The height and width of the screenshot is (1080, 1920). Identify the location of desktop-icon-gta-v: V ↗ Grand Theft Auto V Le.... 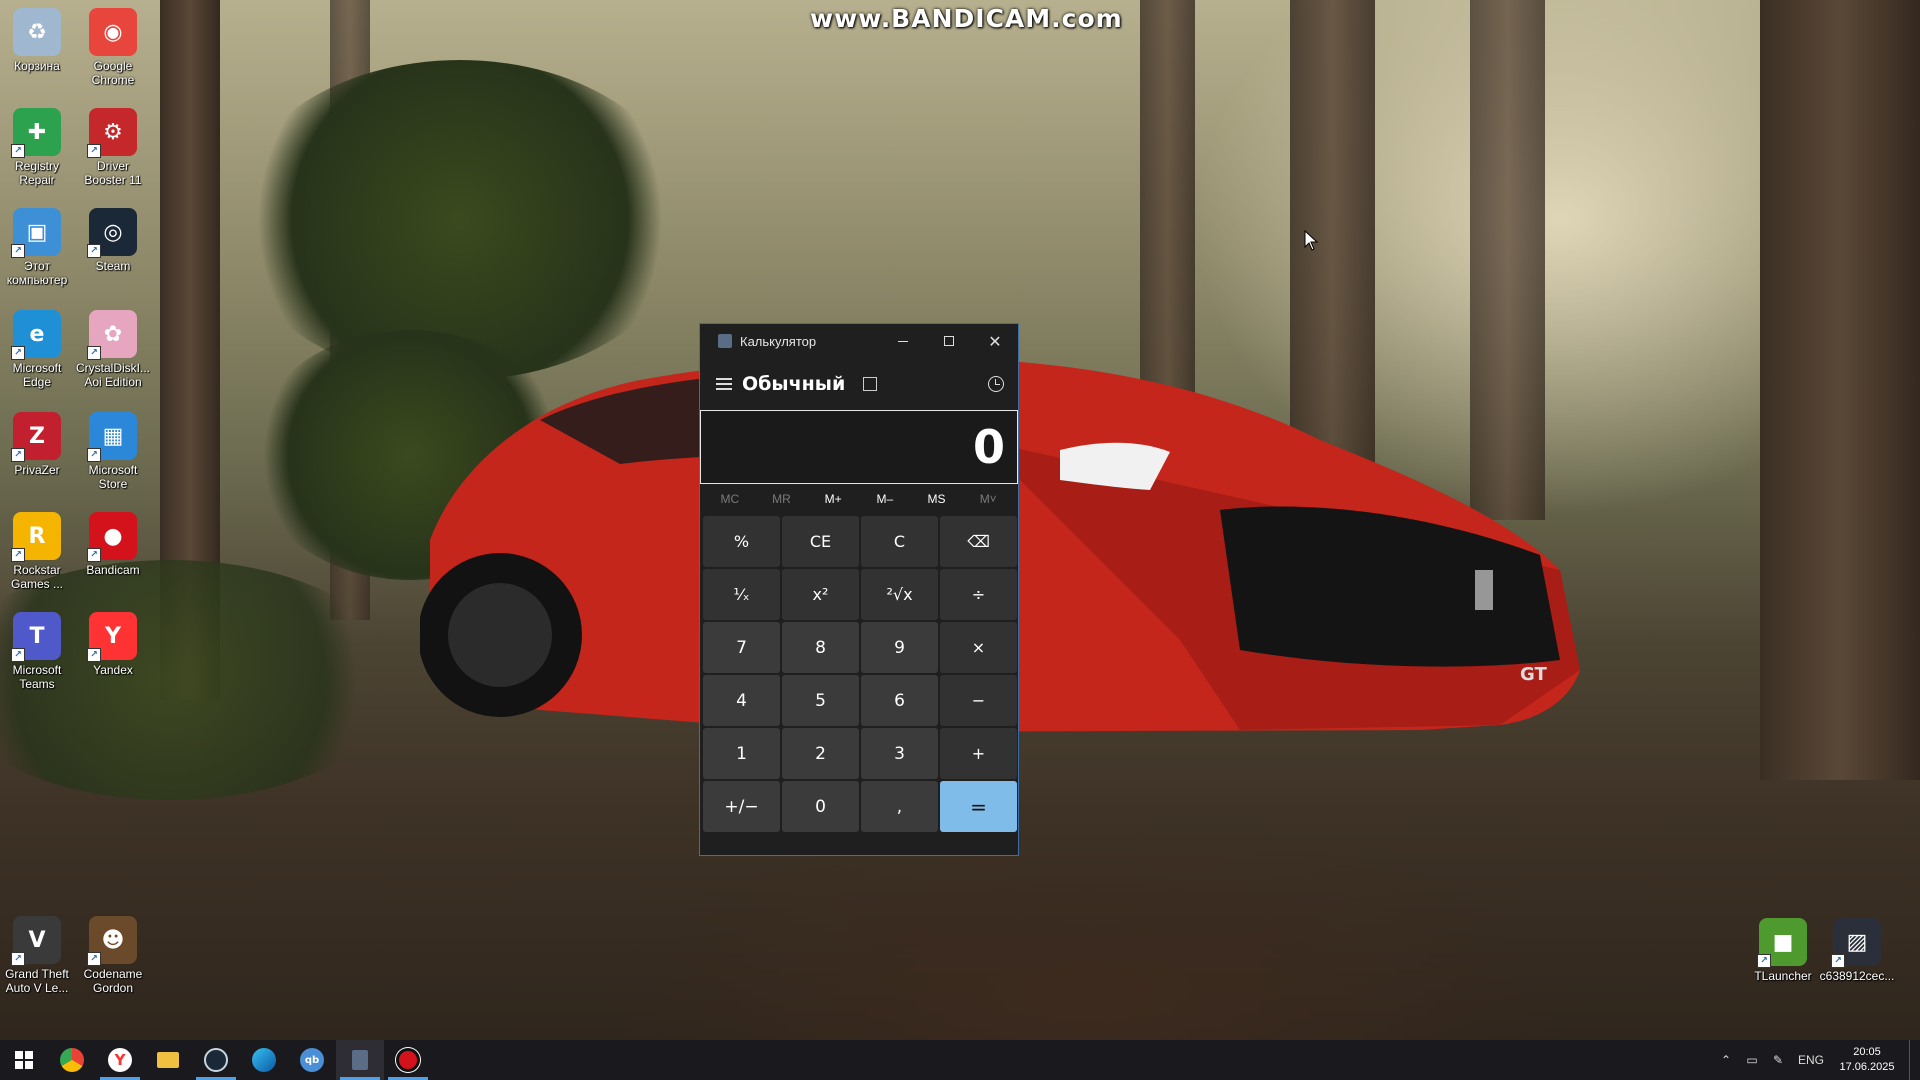
(39, 955).